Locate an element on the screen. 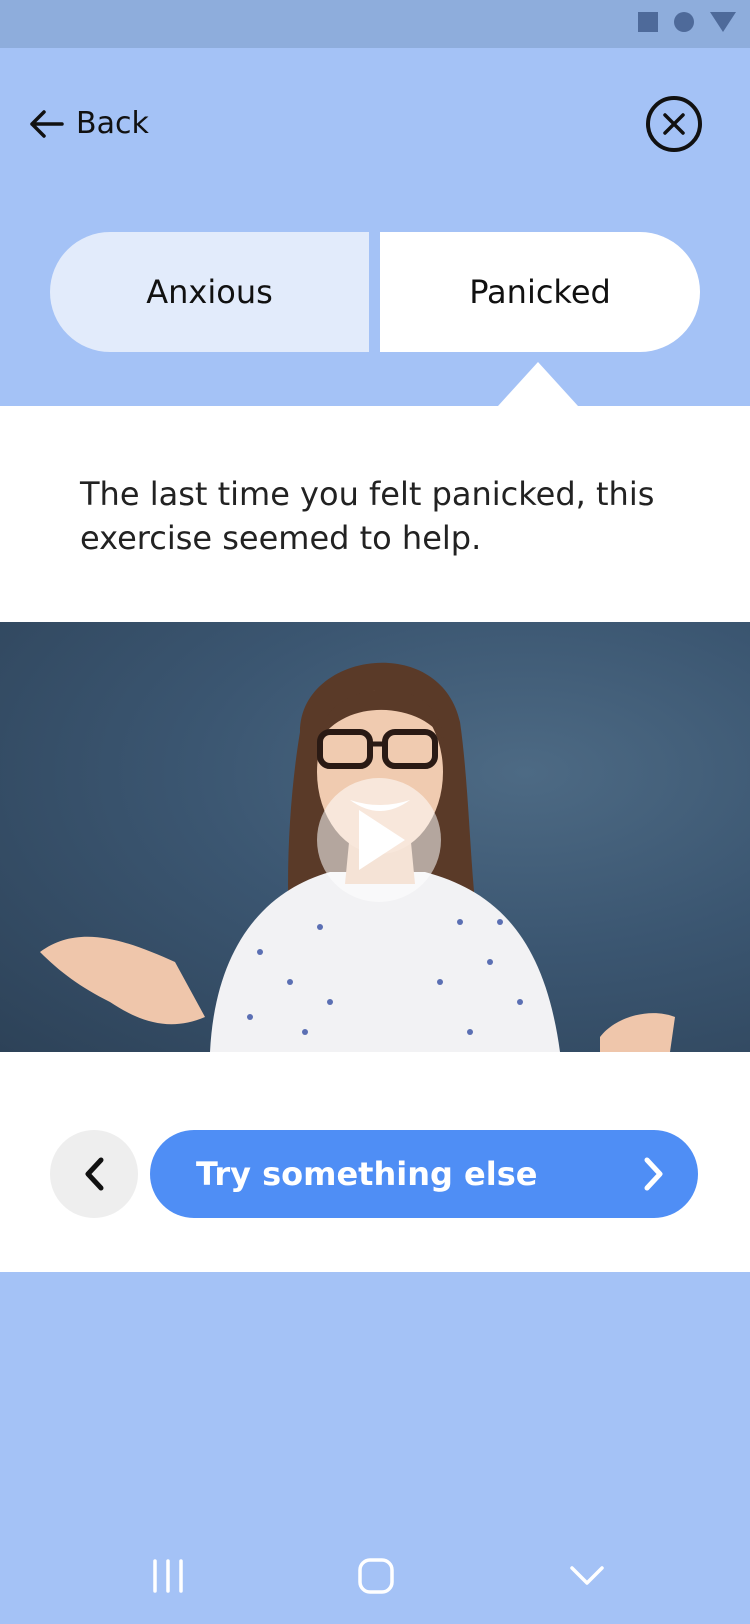 This screenshot has width=750, height=1624. play-button is located at coordinates (379, 840).